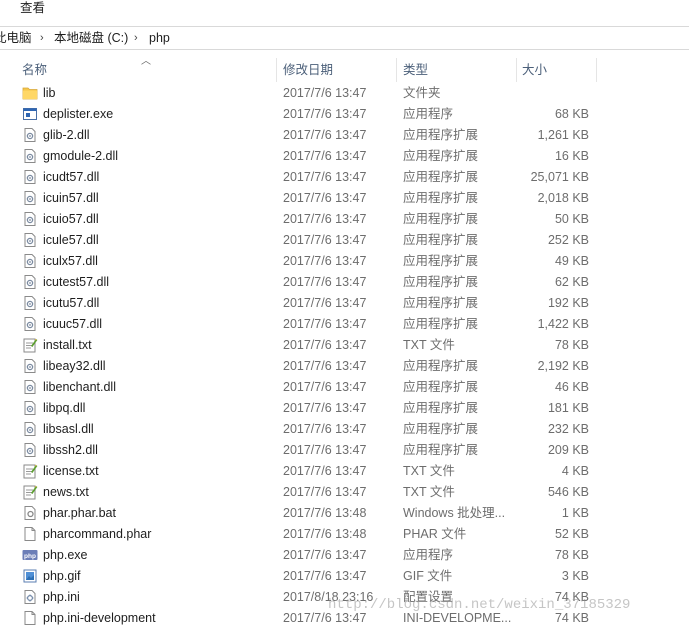 Image resolution: width=689 pixels, height=629 pixels. What do you see at coordinates (344, 450) in the screenshot?
I see `file-row: libssh2.dll 2017/7/6 13:47 应用程序扩展 209 KB` at bounding box center [344, 450].